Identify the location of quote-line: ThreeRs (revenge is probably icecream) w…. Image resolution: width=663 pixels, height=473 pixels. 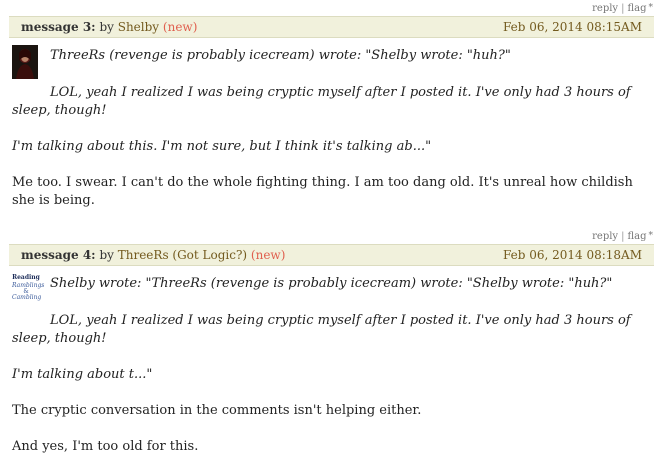
(280, 55).